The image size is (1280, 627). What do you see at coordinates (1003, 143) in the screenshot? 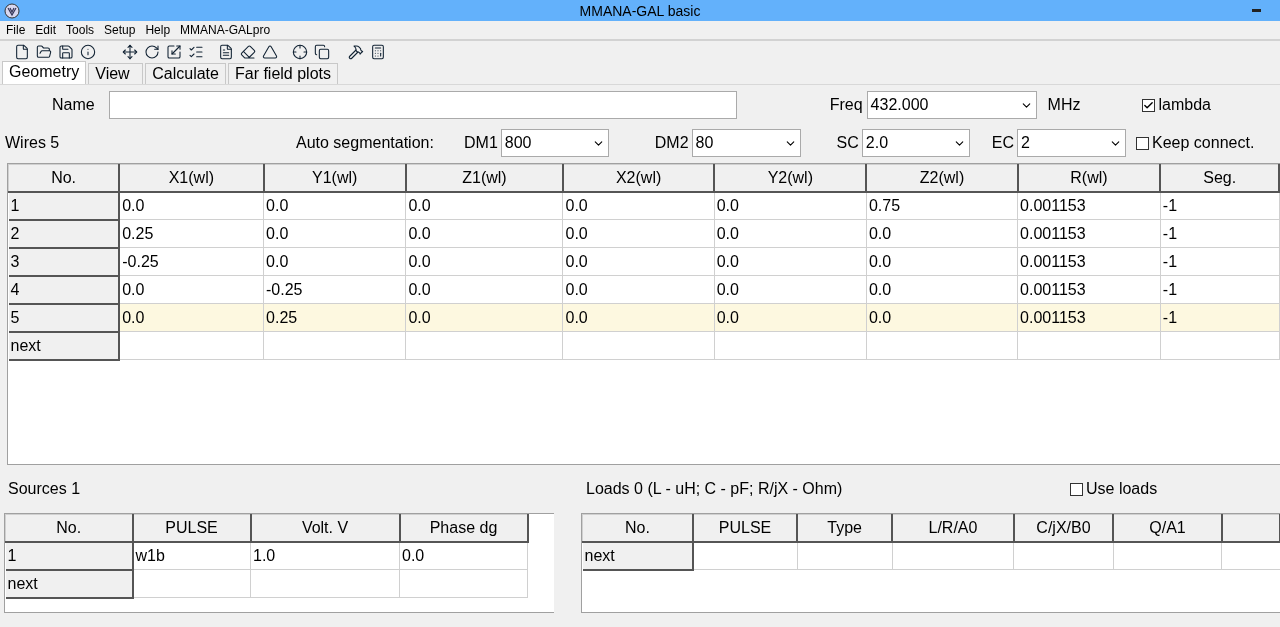
I see `field-label: EC` at bounding box center [1003, 143].